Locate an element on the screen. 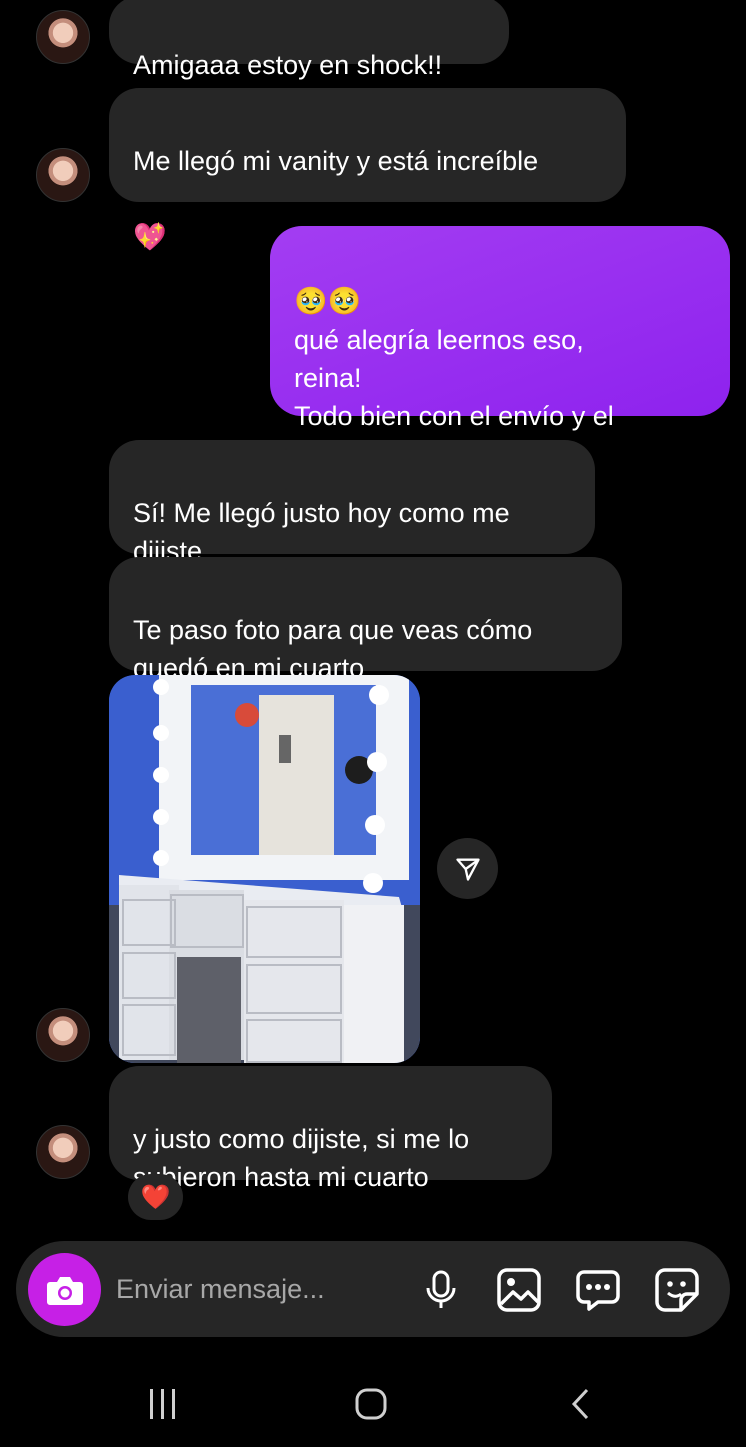 This screenshot has height=1447, width=746. send-arrow-icon is located at coordinates (467, 869).